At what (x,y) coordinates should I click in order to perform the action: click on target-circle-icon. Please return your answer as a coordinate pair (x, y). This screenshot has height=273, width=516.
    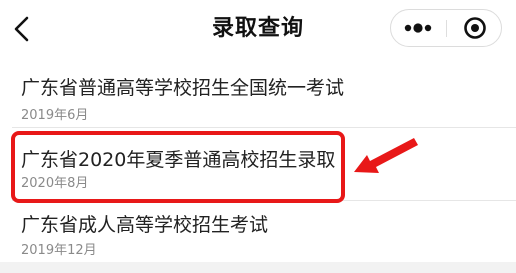
    Looking at the image, I should click on (475, 28).